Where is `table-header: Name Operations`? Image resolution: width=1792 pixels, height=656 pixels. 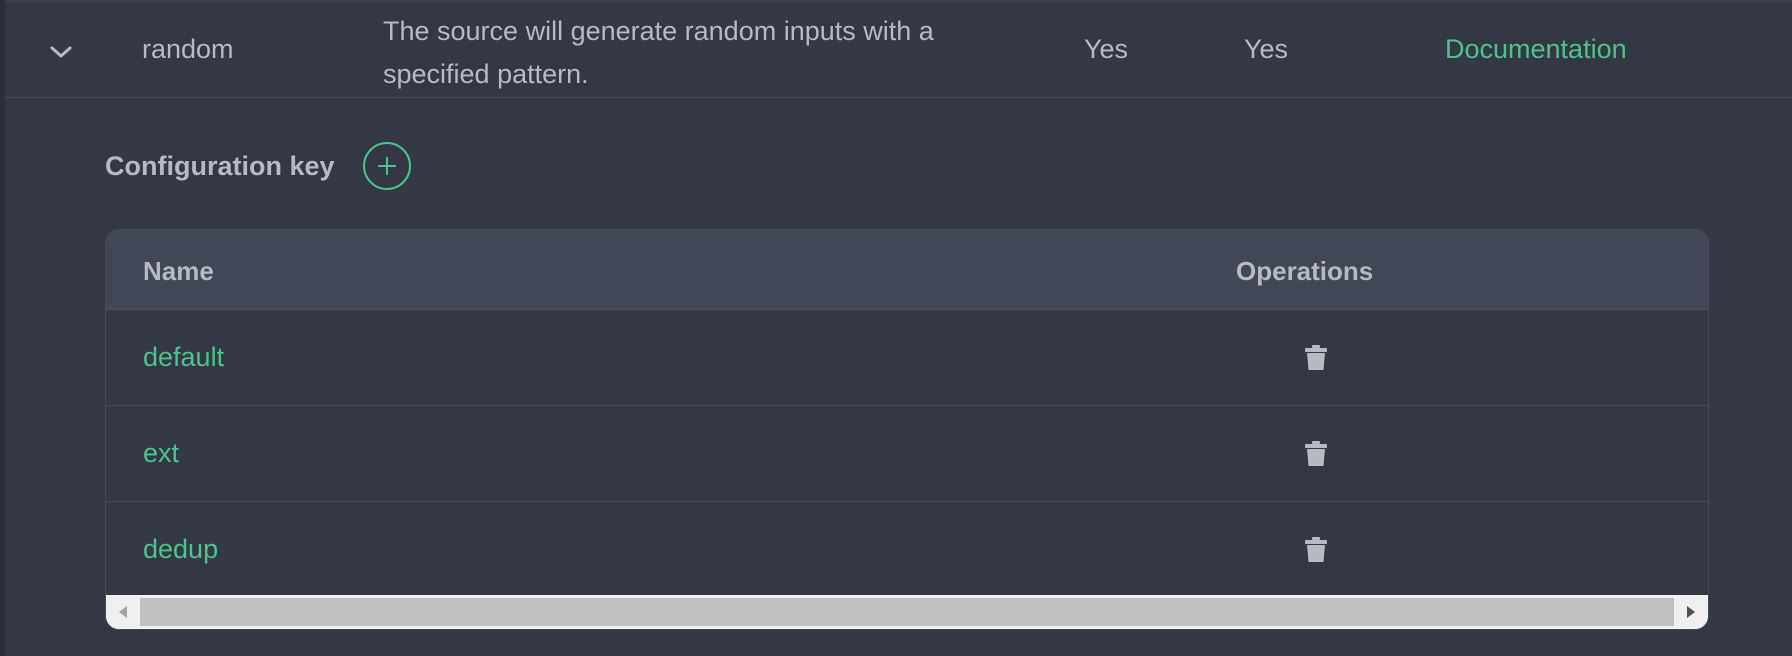
table-header: Name Operations is located at coordinates (907, 270).